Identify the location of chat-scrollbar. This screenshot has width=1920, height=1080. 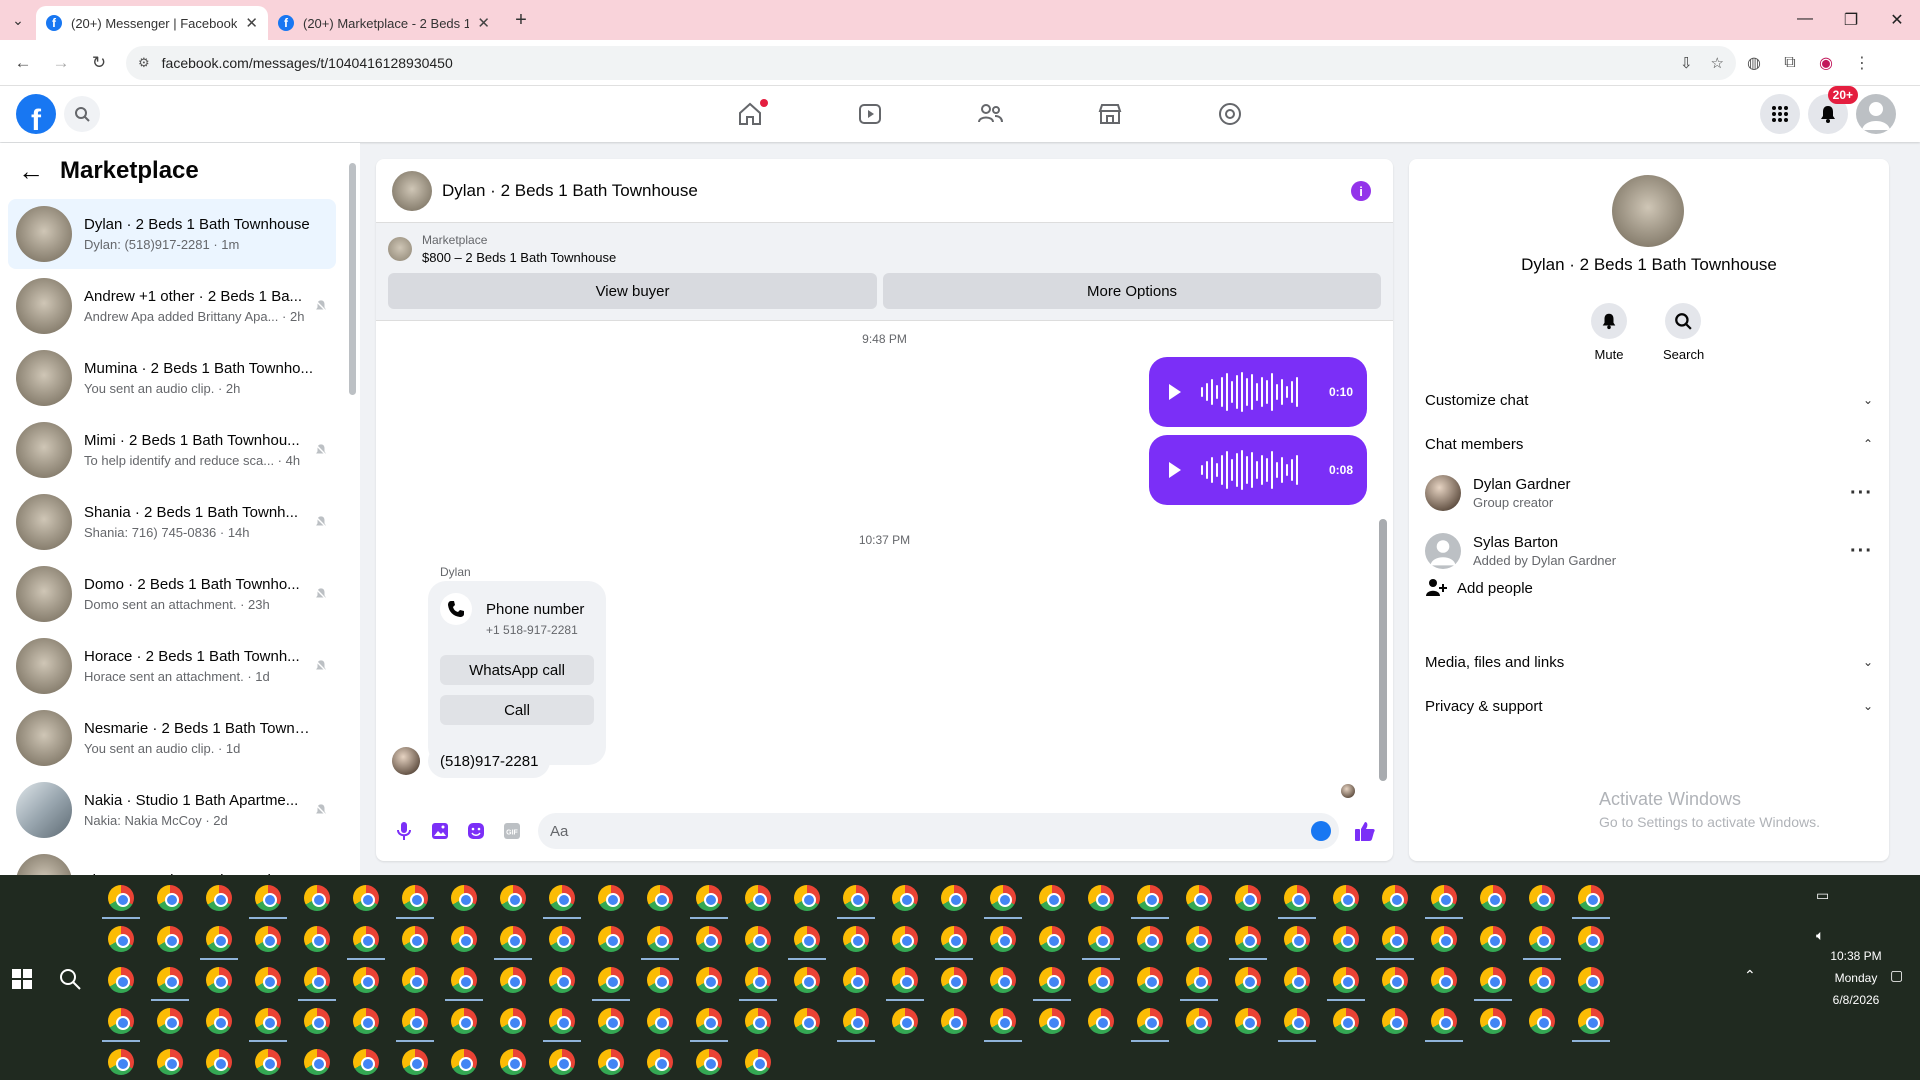
(1383, 650).